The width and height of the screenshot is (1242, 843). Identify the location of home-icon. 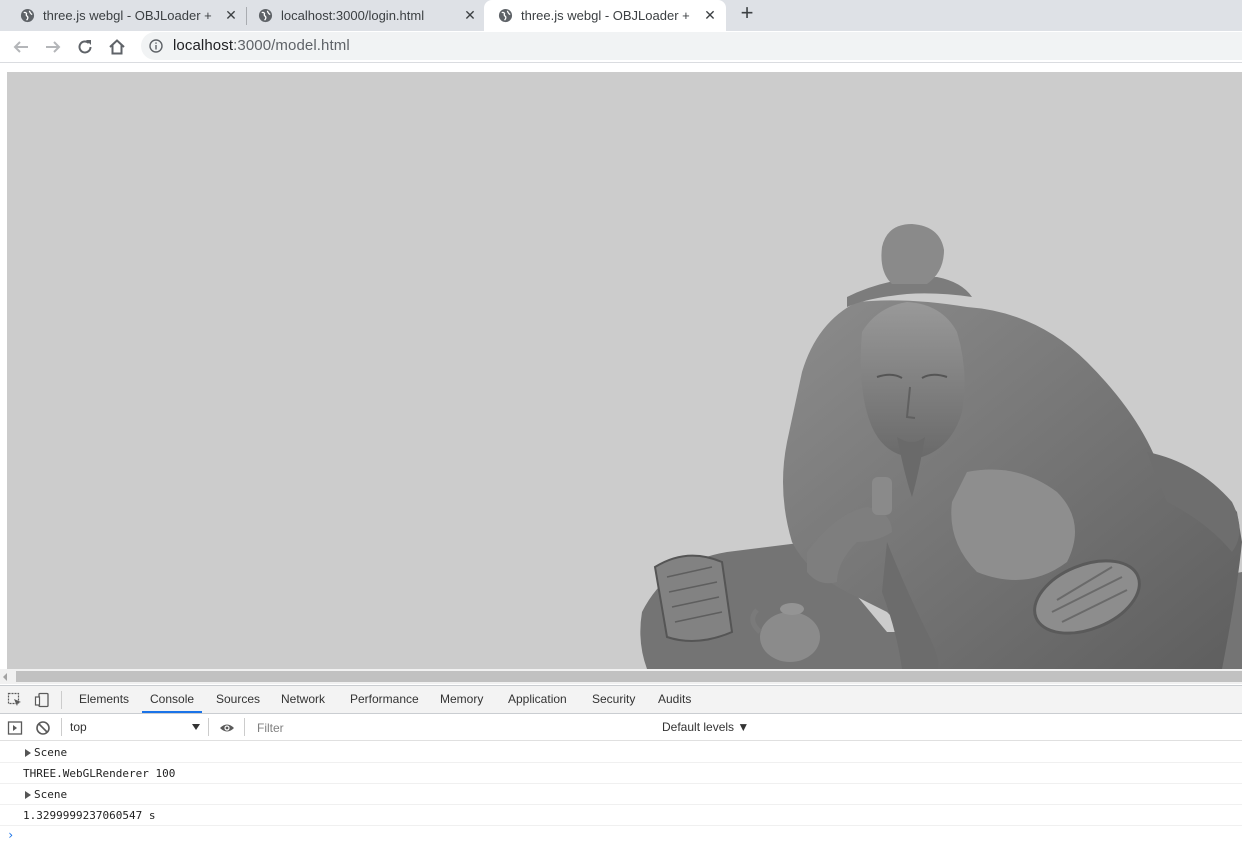
(117, 47).